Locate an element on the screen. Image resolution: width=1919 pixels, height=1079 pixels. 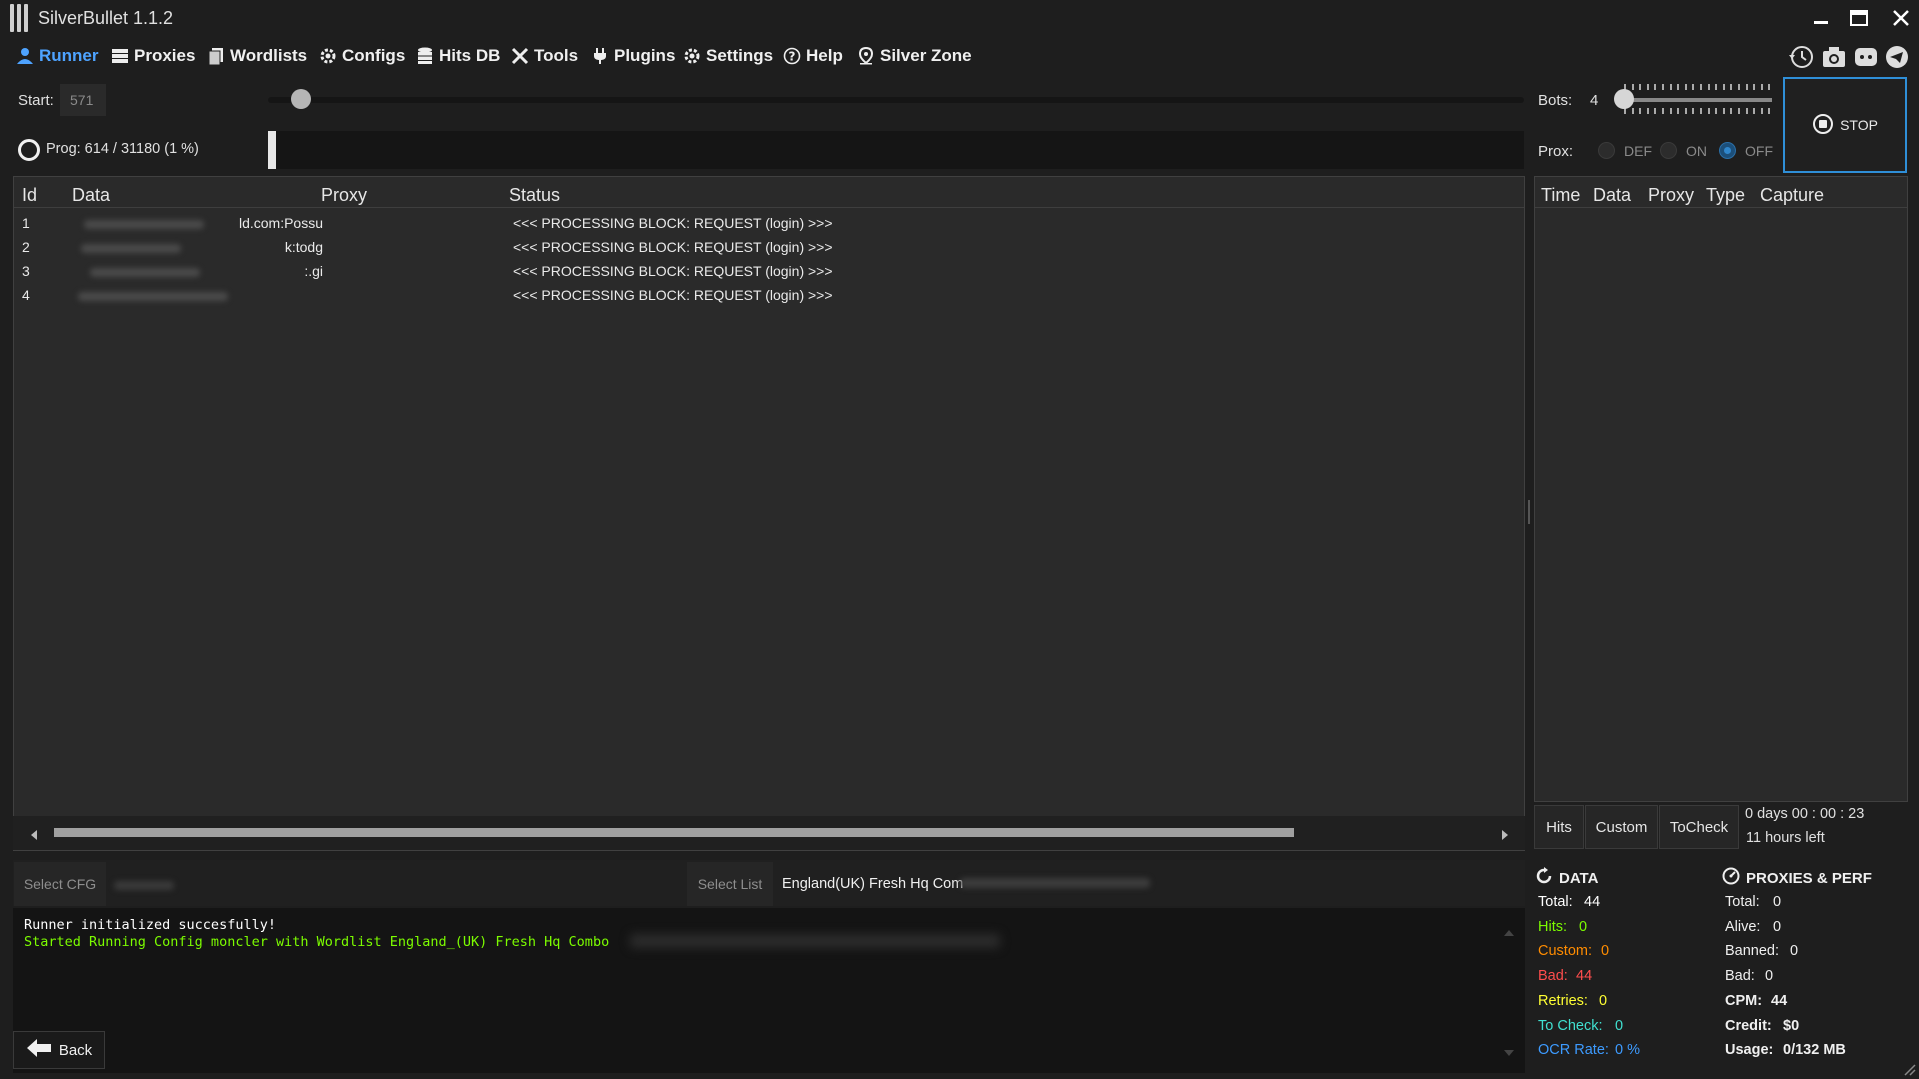
pin-icon is located at coordinates (866, 56).